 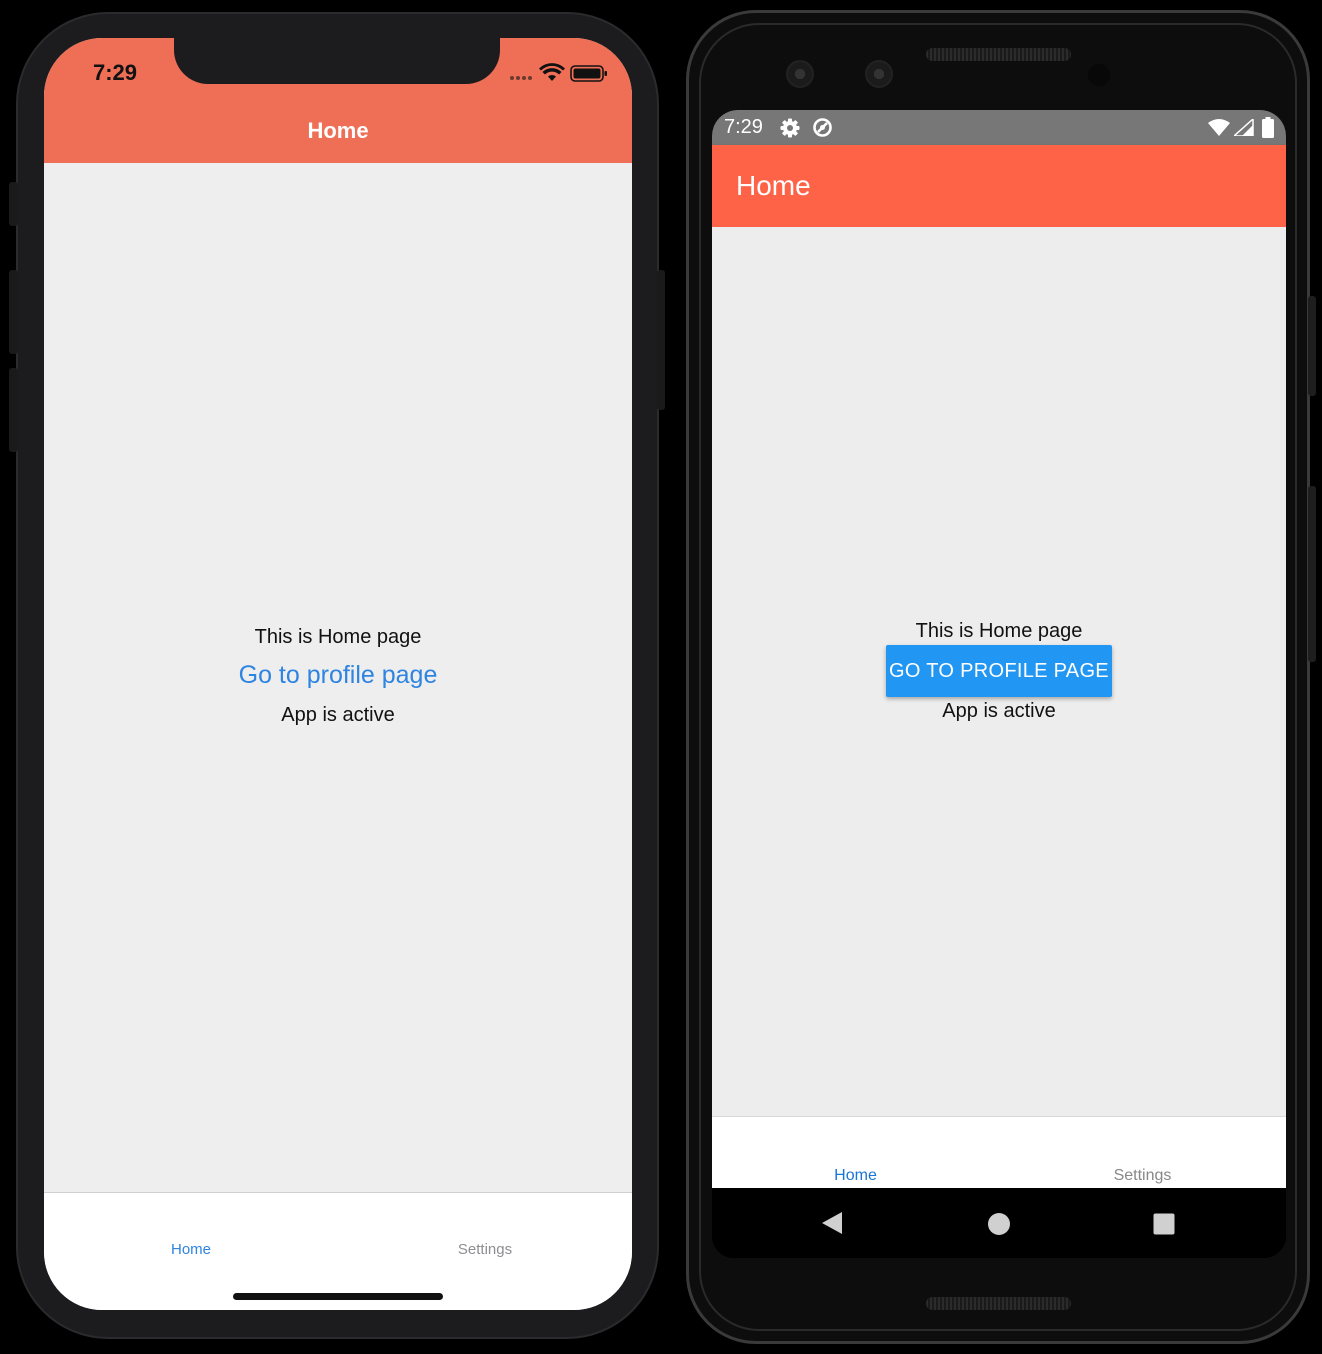 I want to click on android-bottom-speaker, so click(x=998, y=1303).